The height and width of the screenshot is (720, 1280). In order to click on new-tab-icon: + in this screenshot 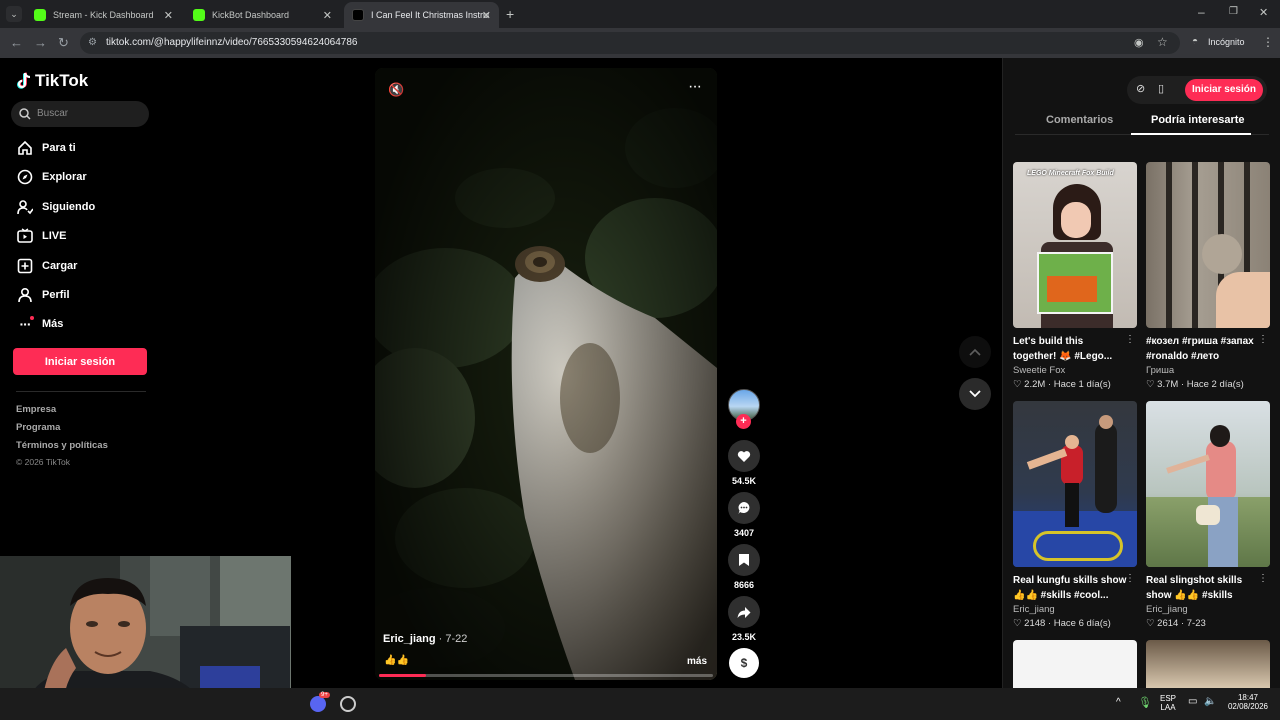, I will do `click(510, 14)`.